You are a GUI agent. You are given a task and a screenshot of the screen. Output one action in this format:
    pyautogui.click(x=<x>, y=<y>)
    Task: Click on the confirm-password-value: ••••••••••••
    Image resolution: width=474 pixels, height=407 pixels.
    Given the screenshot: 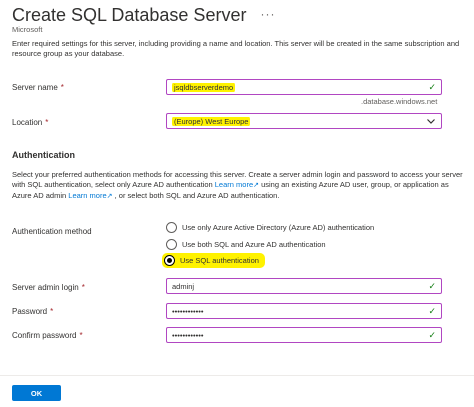 What is the action you would take?
    pyautogui.click(x=188, y=335)
    